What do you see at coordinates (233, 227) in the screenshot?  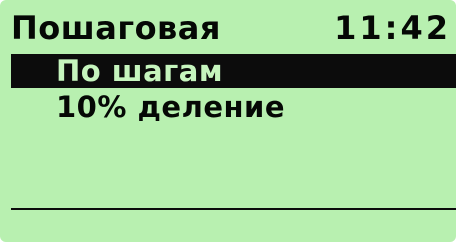 I see `status-area` at bounding box center [233, 227].